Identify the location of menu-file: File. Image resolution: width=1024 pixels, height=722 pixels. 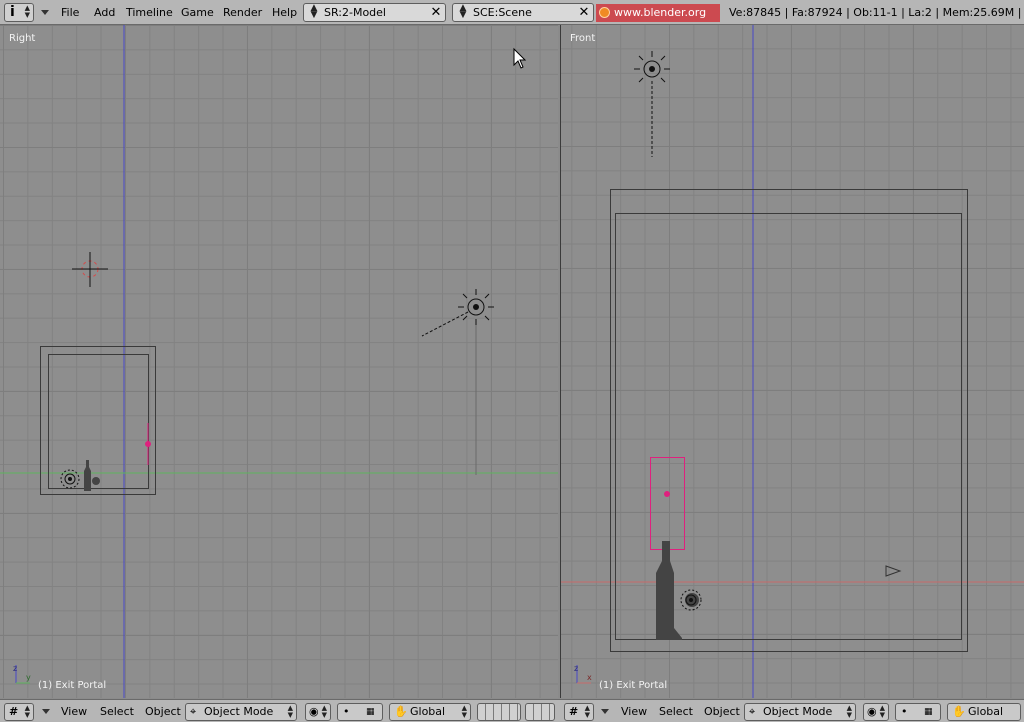
(70, 12).